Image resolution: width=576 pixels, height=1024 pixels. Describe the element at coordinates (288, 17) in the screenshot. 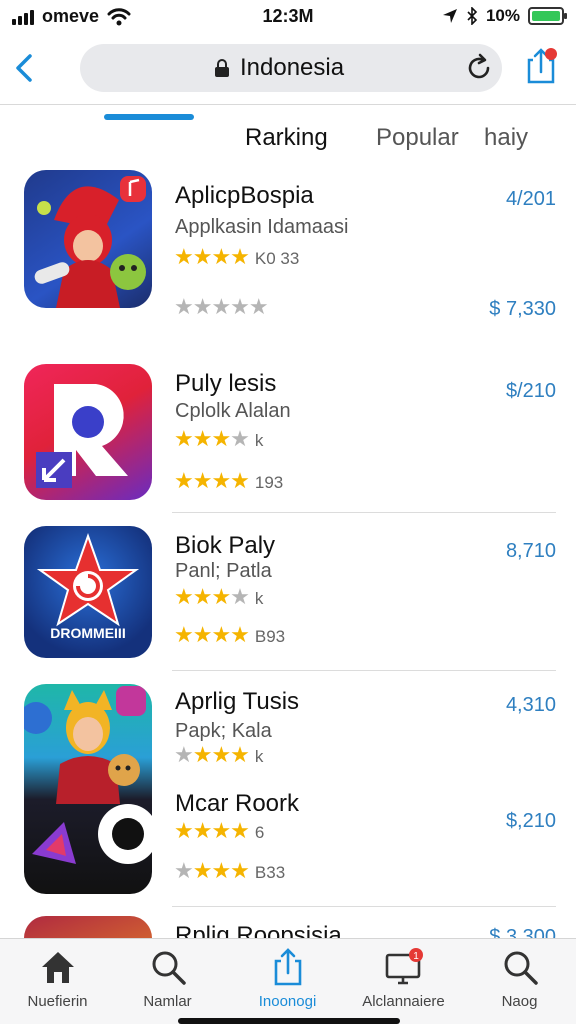

I see `status-bar: omeve 12:3M 10%` at that location.